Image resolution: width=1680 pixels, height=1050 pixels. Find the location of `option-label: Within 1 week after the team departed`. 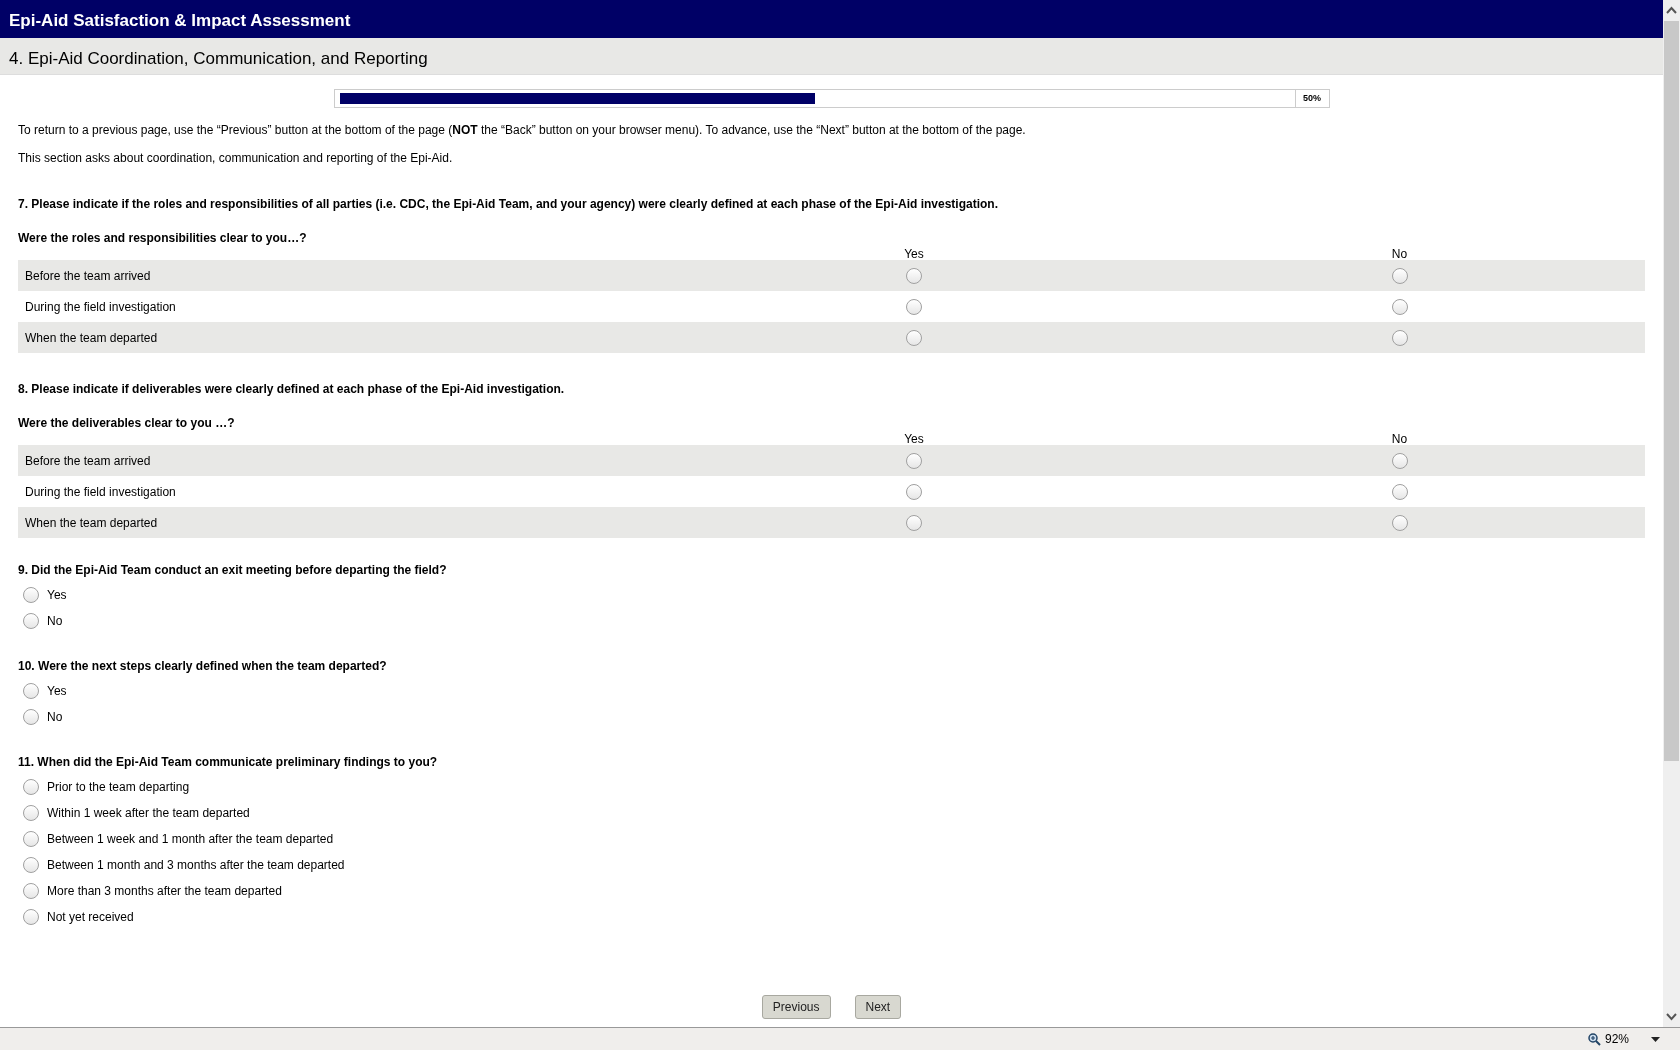

option-label: Within 1 week after the team departed is located at coordinates (148, 813).